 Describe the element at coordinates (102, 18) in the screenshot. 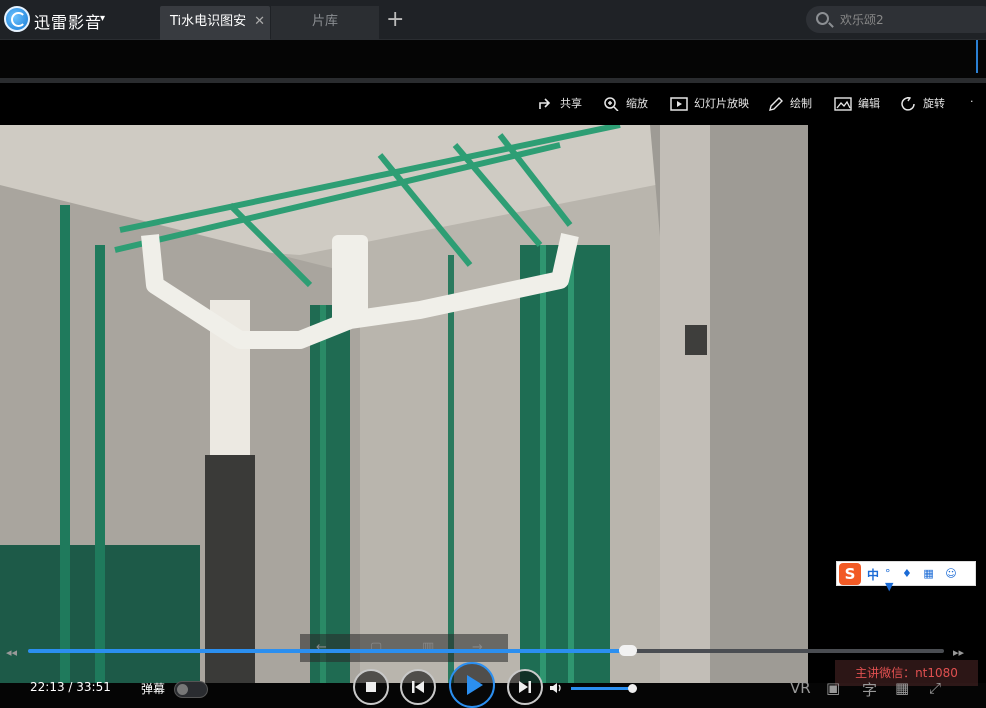

I see `app-menu-caret-icon: ▾` at that location.